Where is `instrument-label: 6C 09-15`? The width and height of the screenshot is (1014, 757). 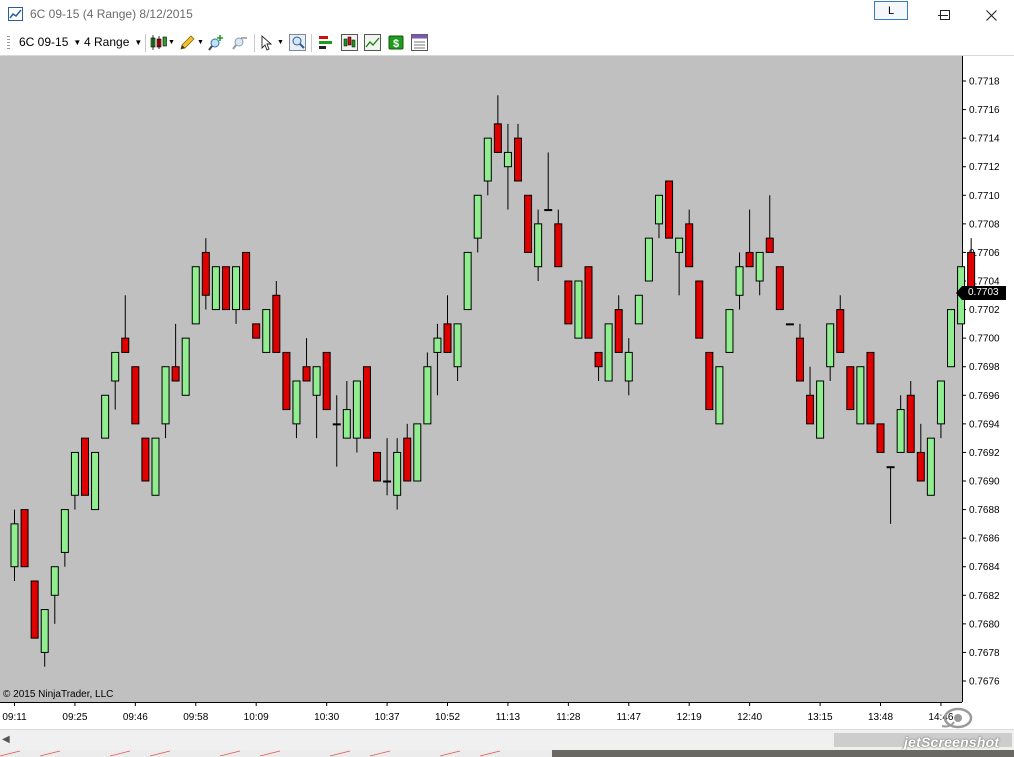
instrument-label: 6C 09-15 is located at coordinates (44, 42).